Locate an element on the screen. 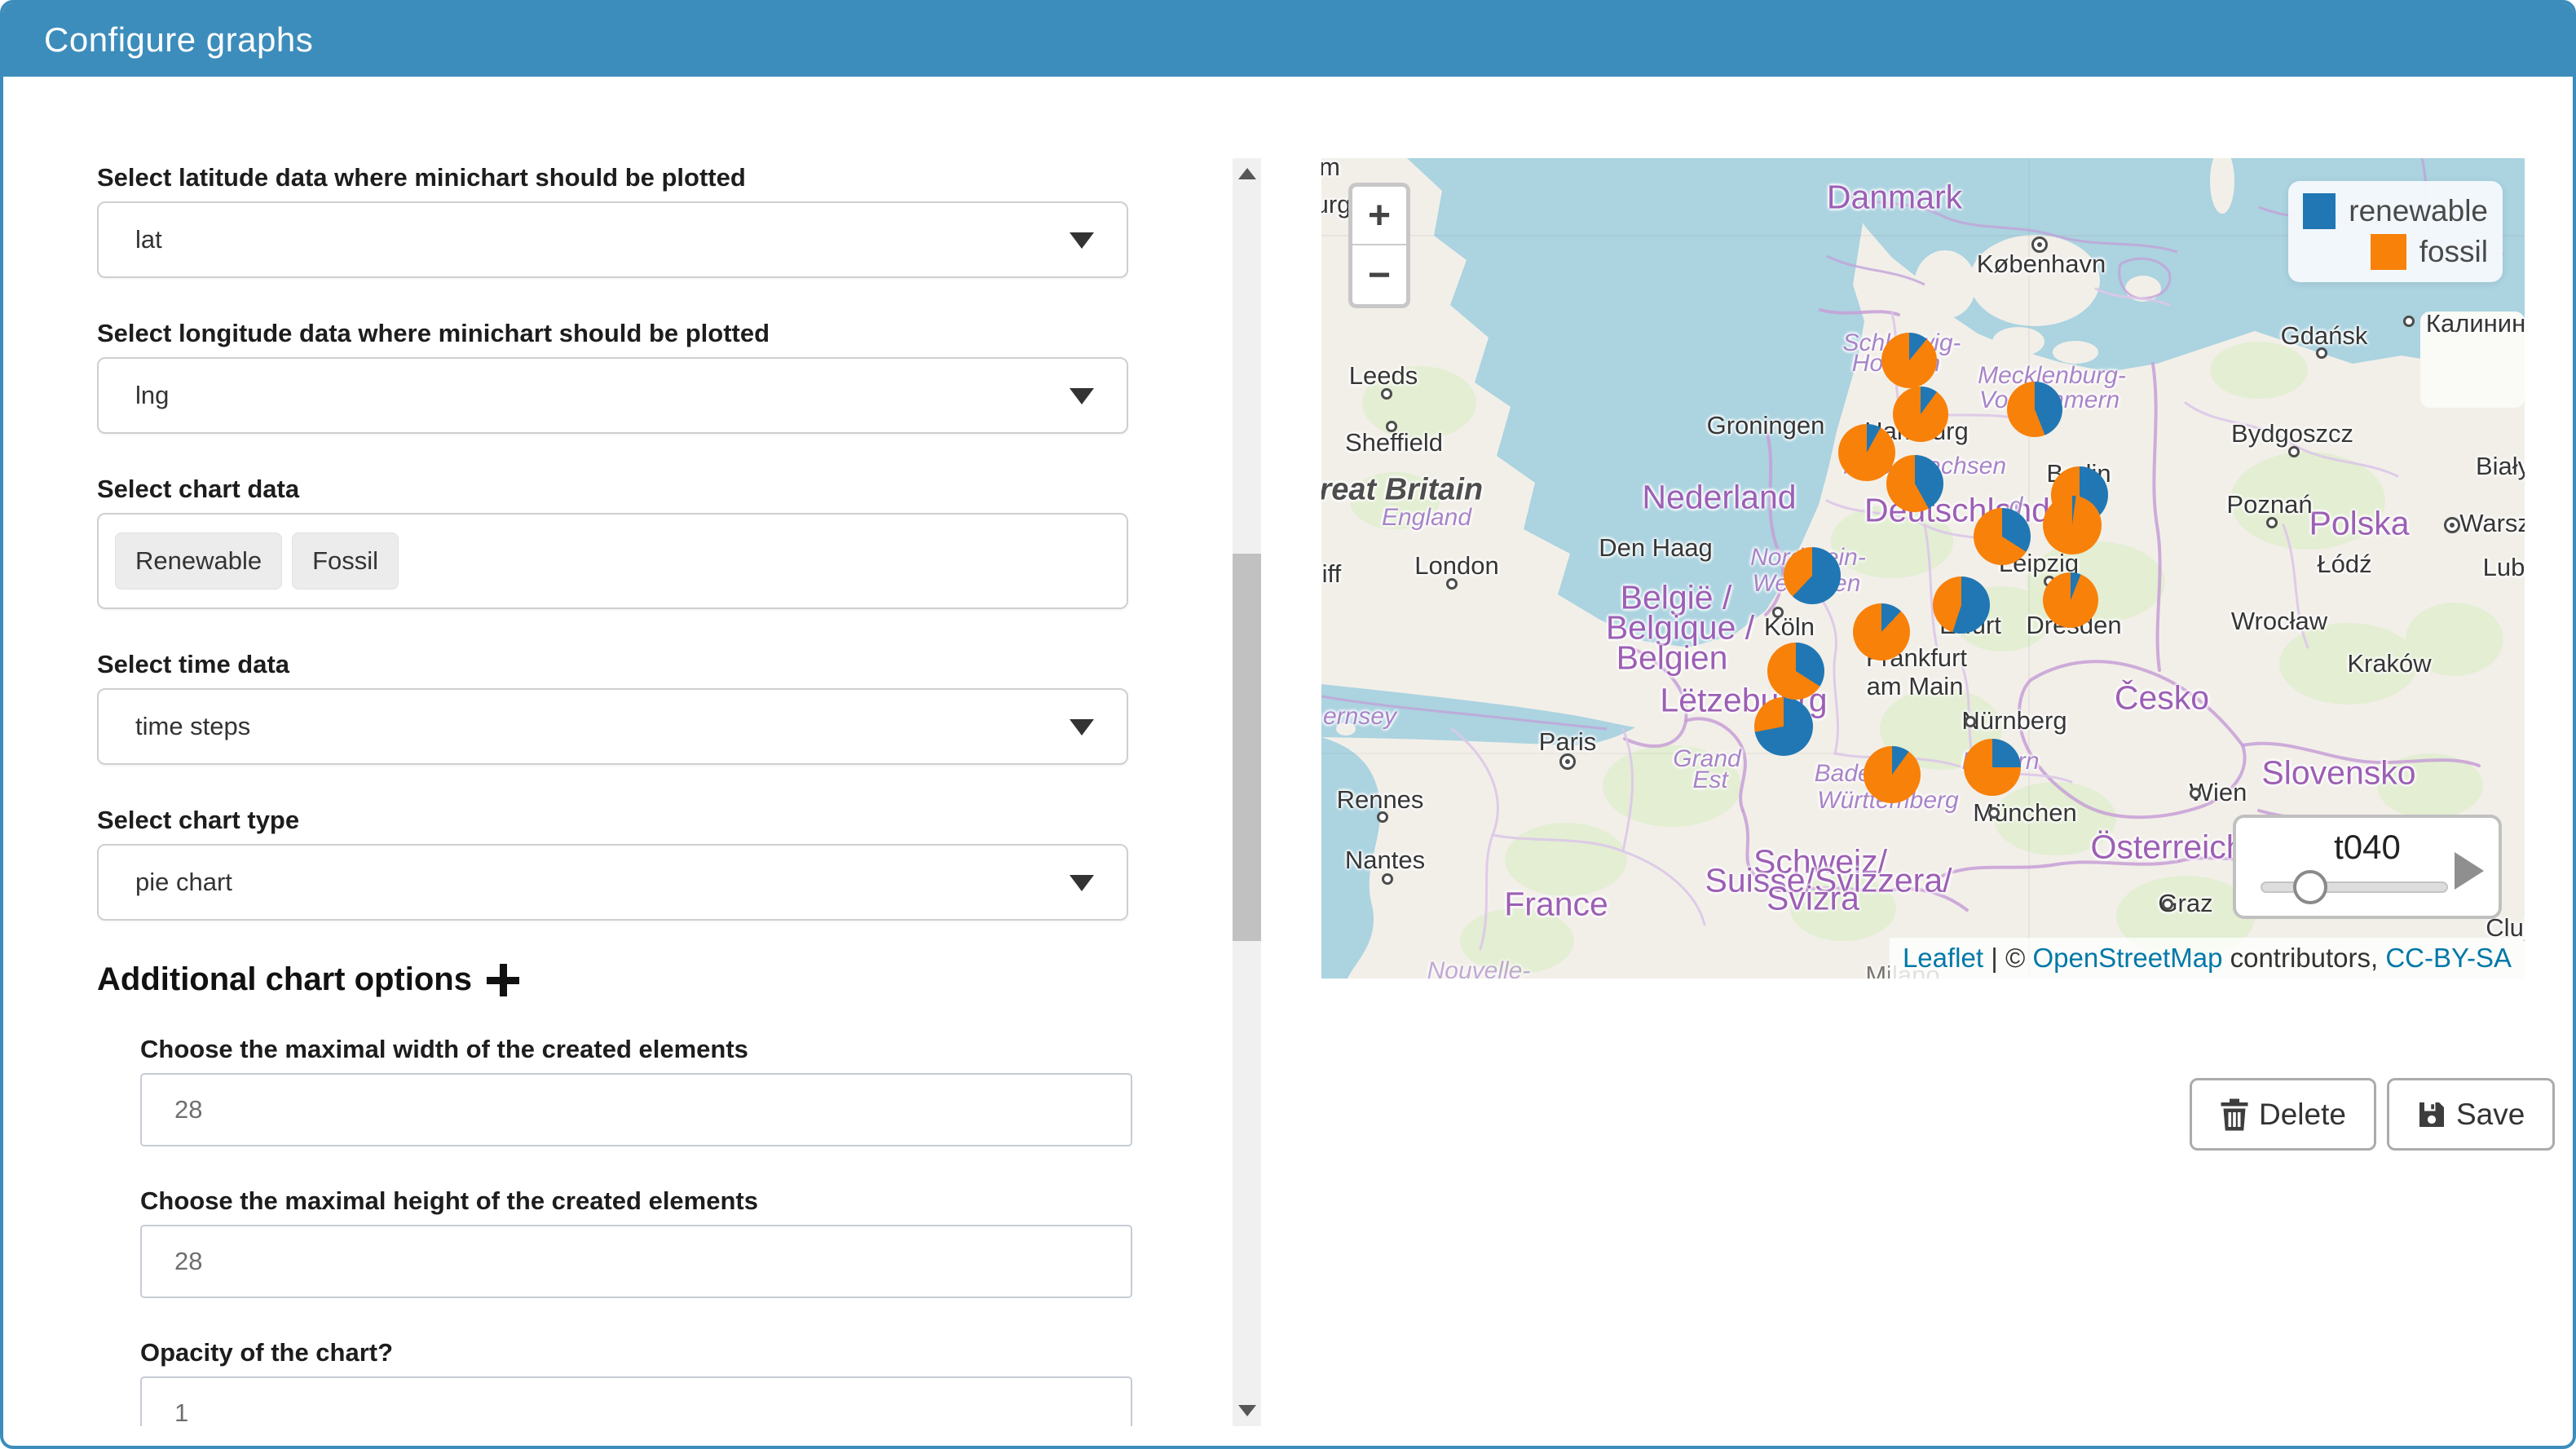  panel-scrollbar is located at coordinates (1247, 792).